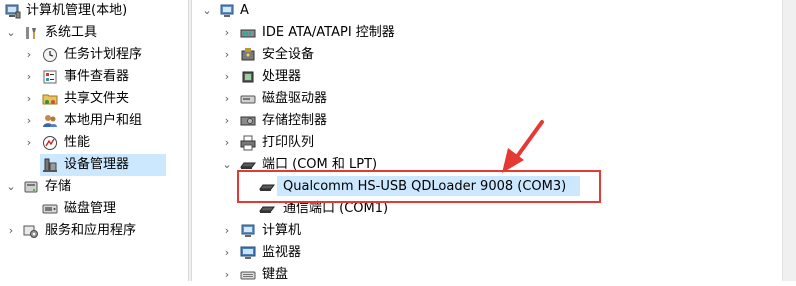  Describe the element at coordinates (90, 208) in the screenshot. I see `tree-item-label: 磁盘管理` at that location.